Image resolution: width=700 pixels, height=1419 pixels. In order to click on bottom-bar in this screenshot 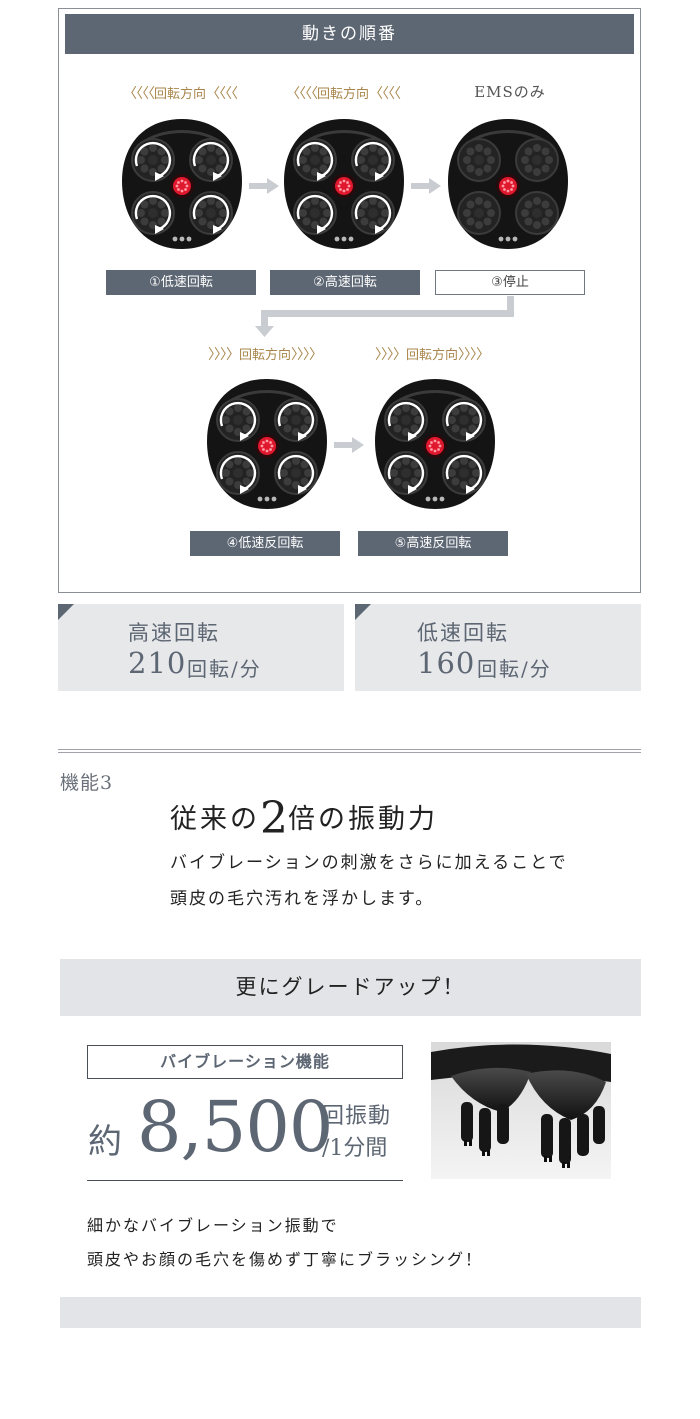, I will do `click(350, 1312)`.